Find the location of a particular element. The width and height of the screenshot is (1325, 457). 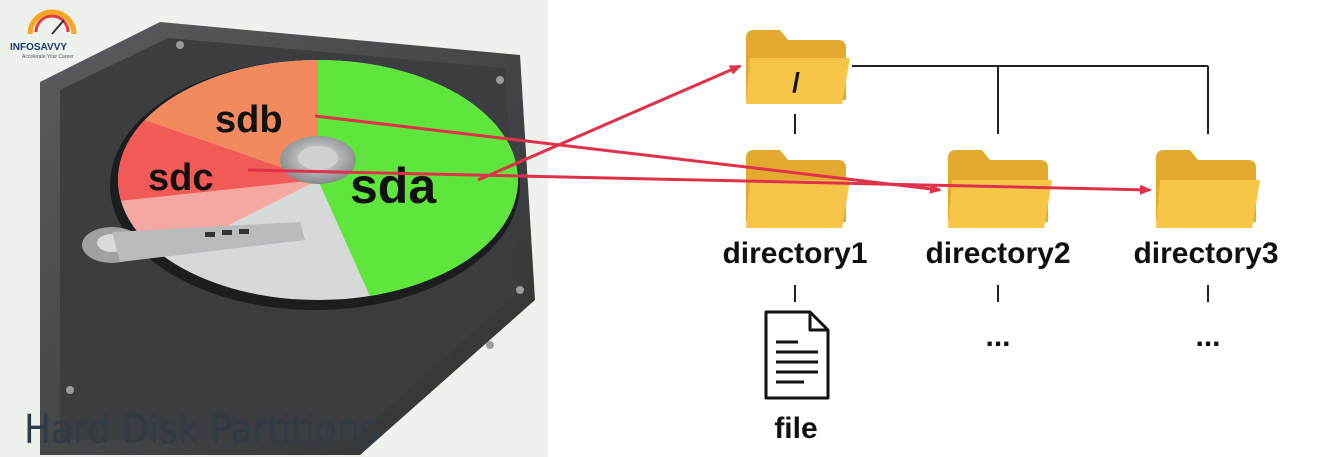

folder-icon-directory1 is located at coordinates (798, 189).